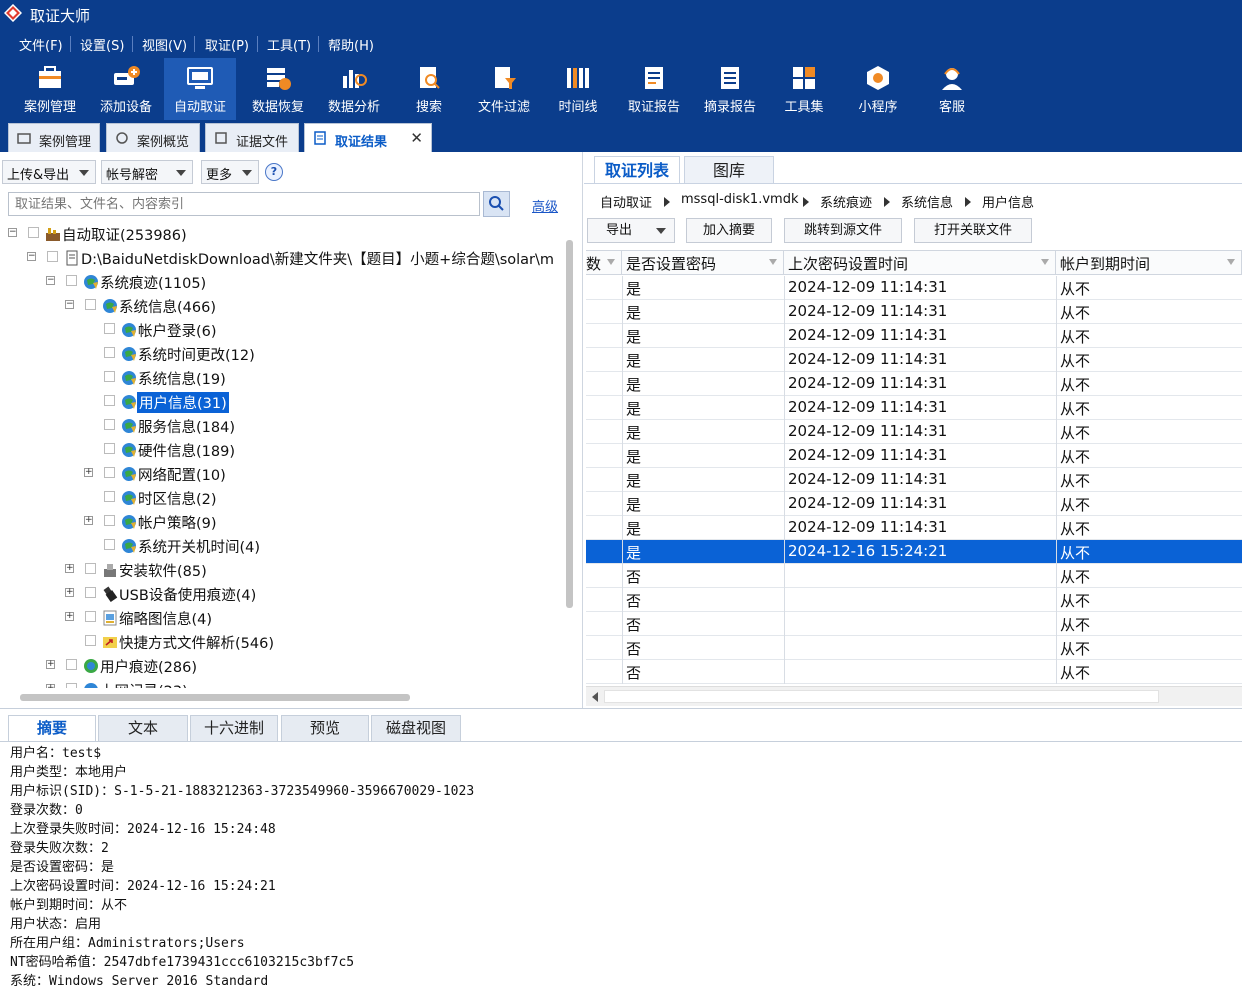 The height and width of the screenshot is (991, 1242). Describe the element at coordinates (200, 89) in the screenshot. I see `toolbar-auto-forensic-button: 自动取证` at that location.